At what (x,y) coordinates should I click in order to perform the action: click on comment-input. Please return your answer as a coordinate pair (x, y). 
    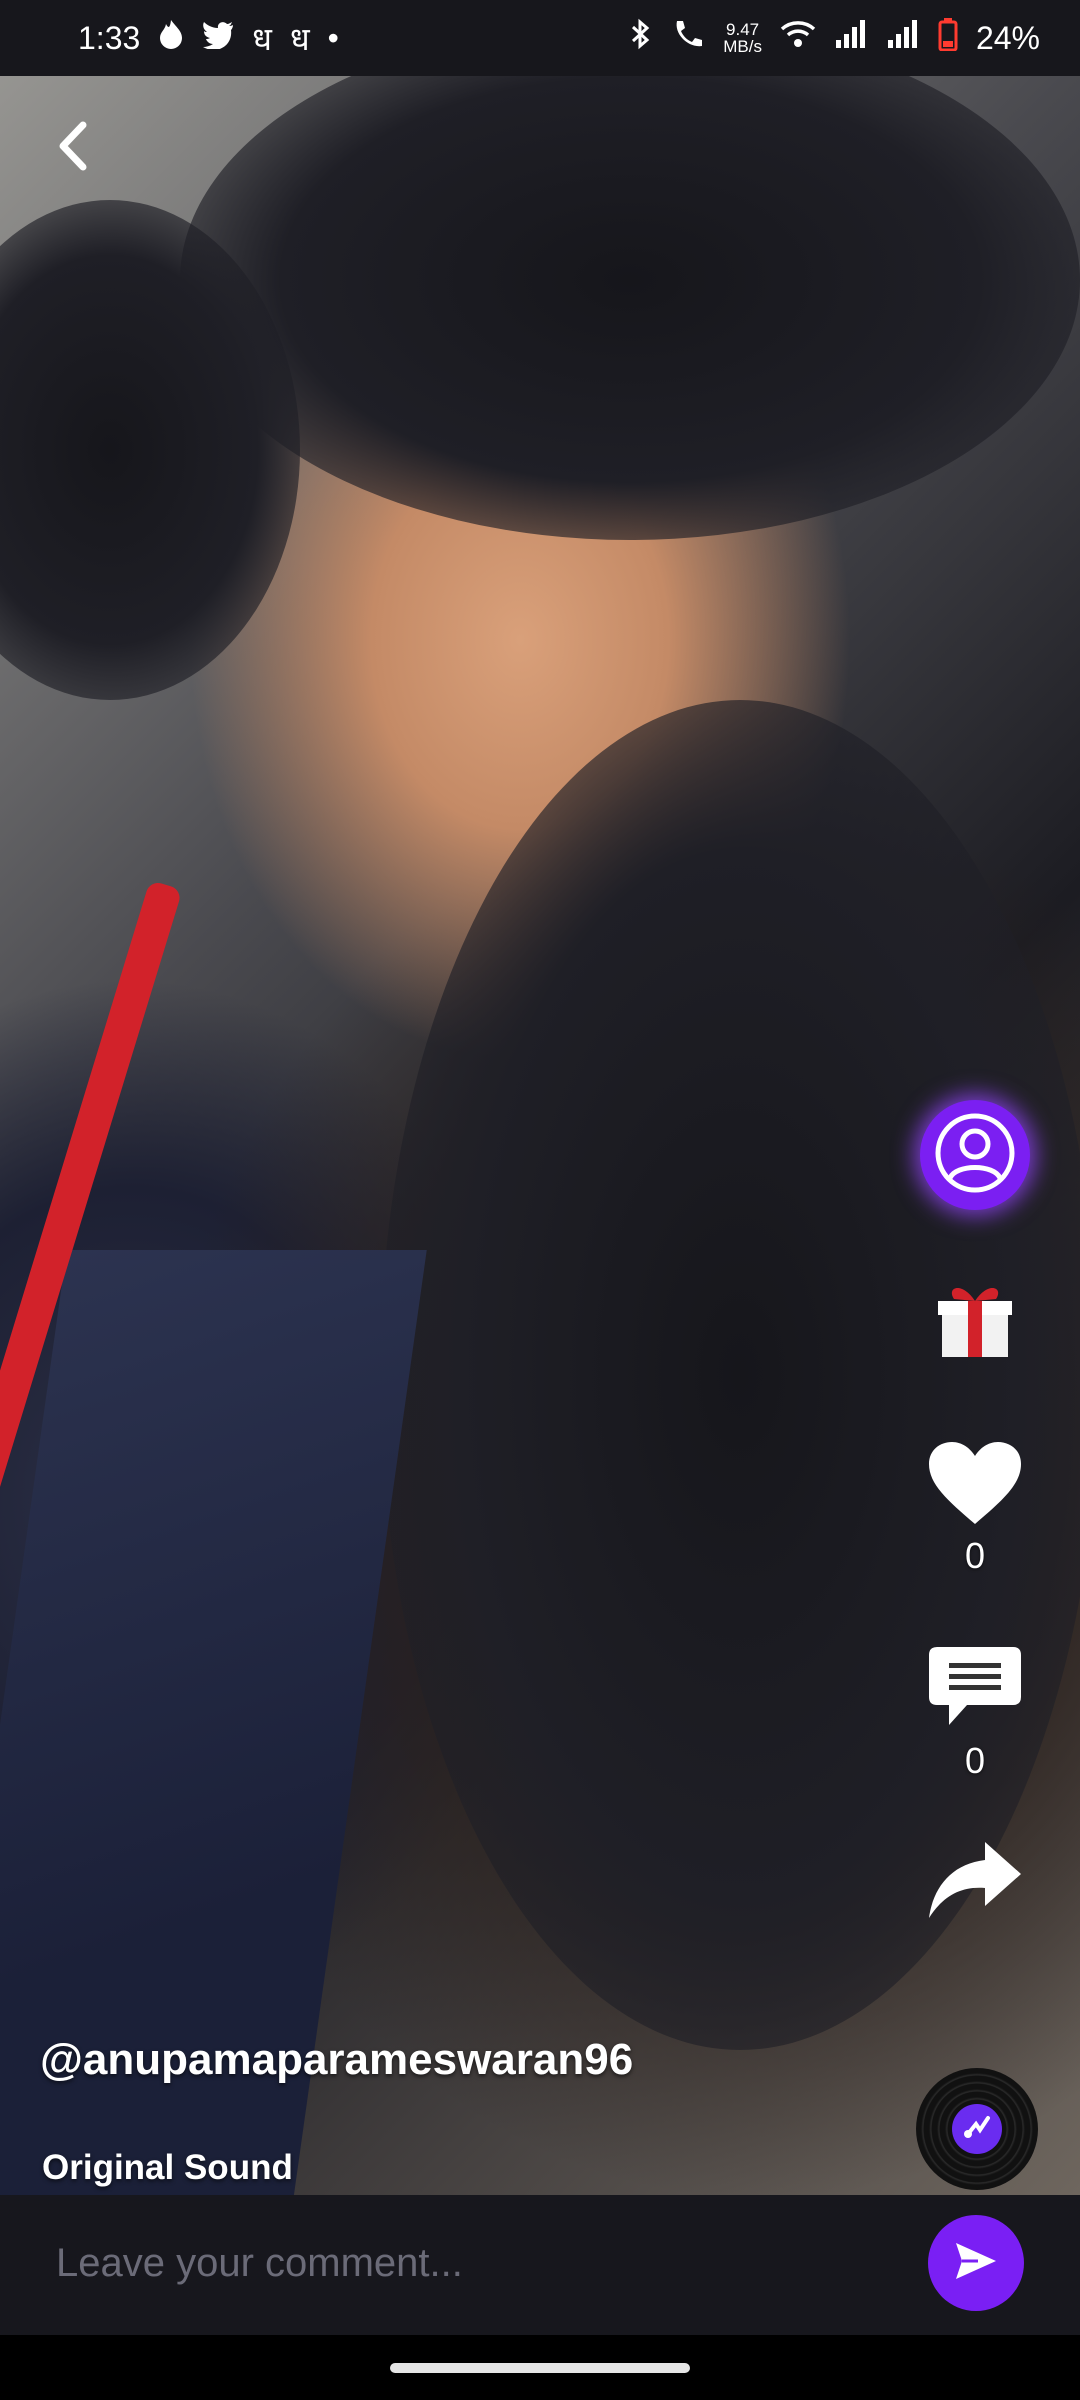
    Looking at the image, I should click on (466, 2263).